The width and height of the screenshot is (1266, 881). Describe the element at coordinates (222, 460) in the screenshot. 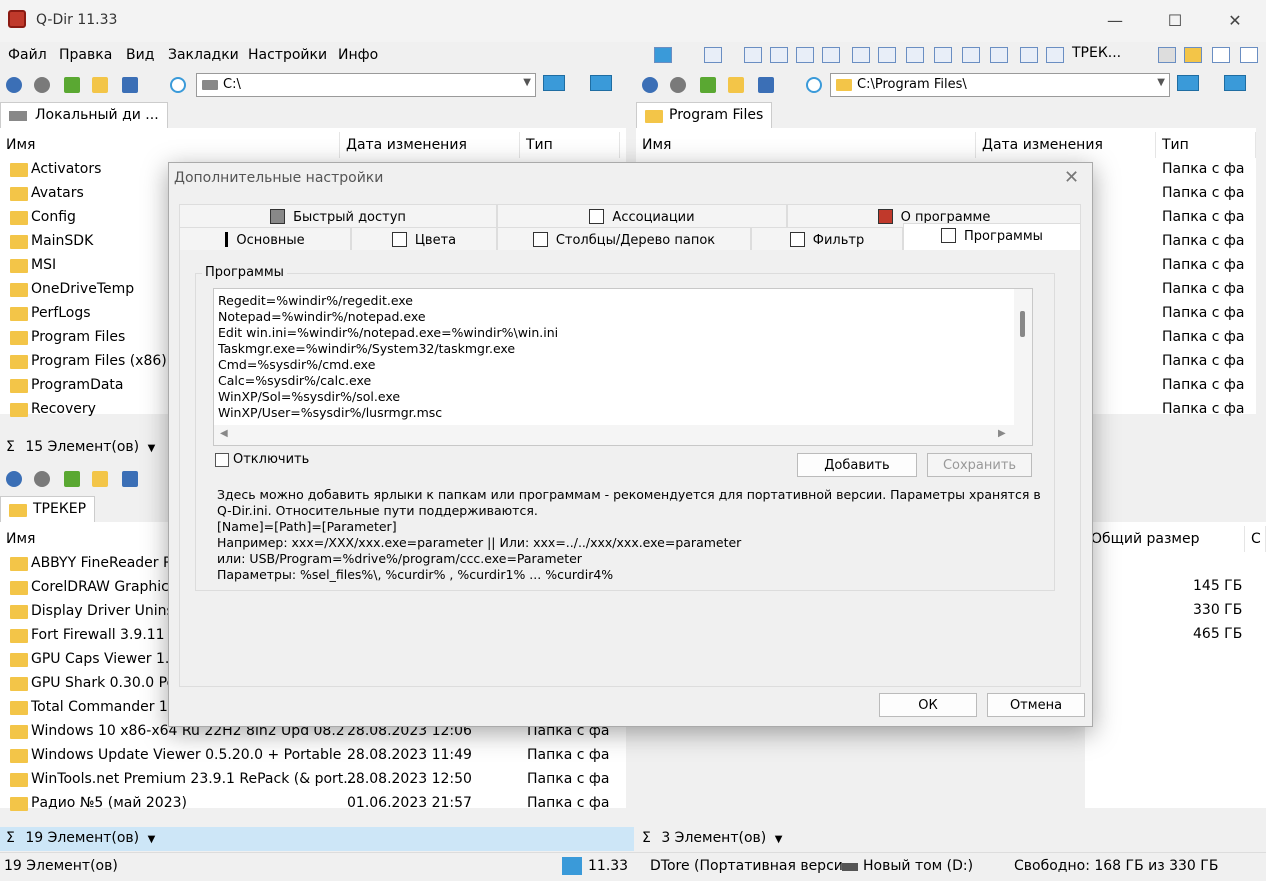

I see `disable-checkbox` at that location.